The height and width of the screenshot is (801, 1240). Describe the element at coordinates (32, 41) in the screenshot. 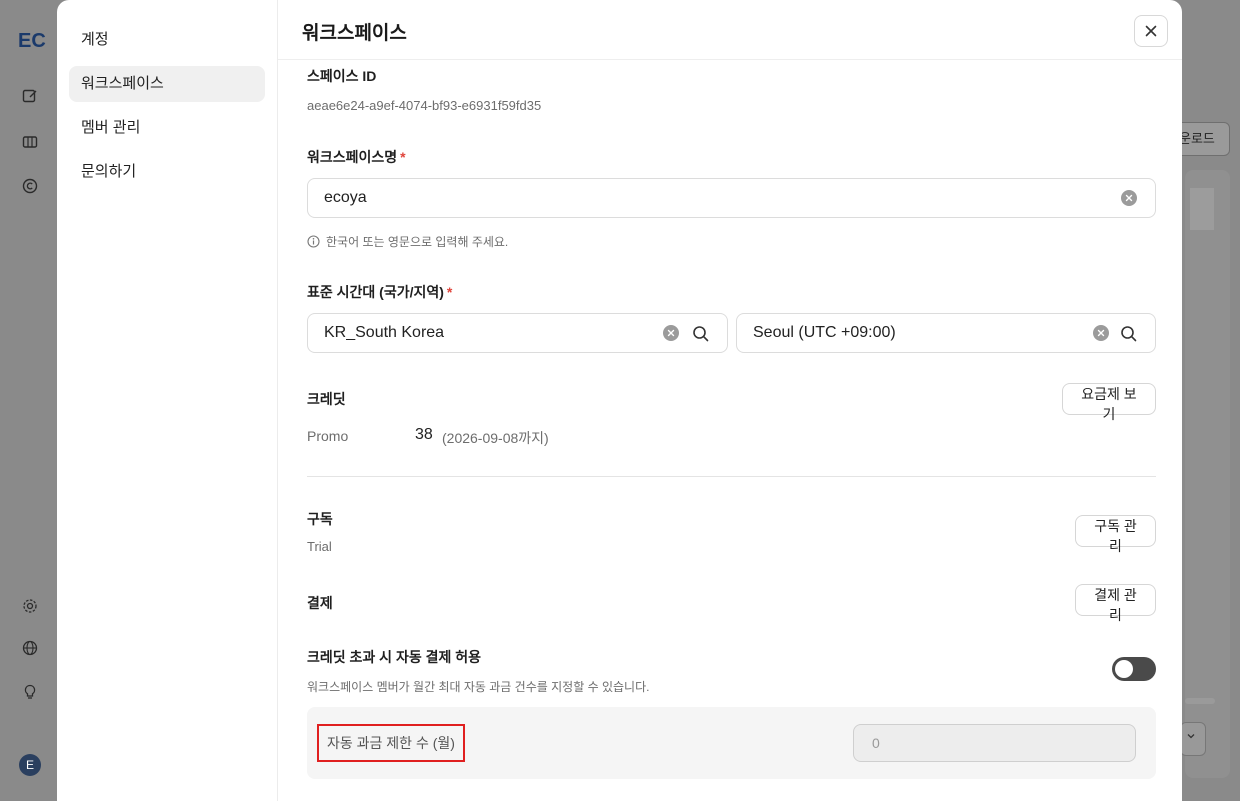

I see `app-logo: EC` at that location.